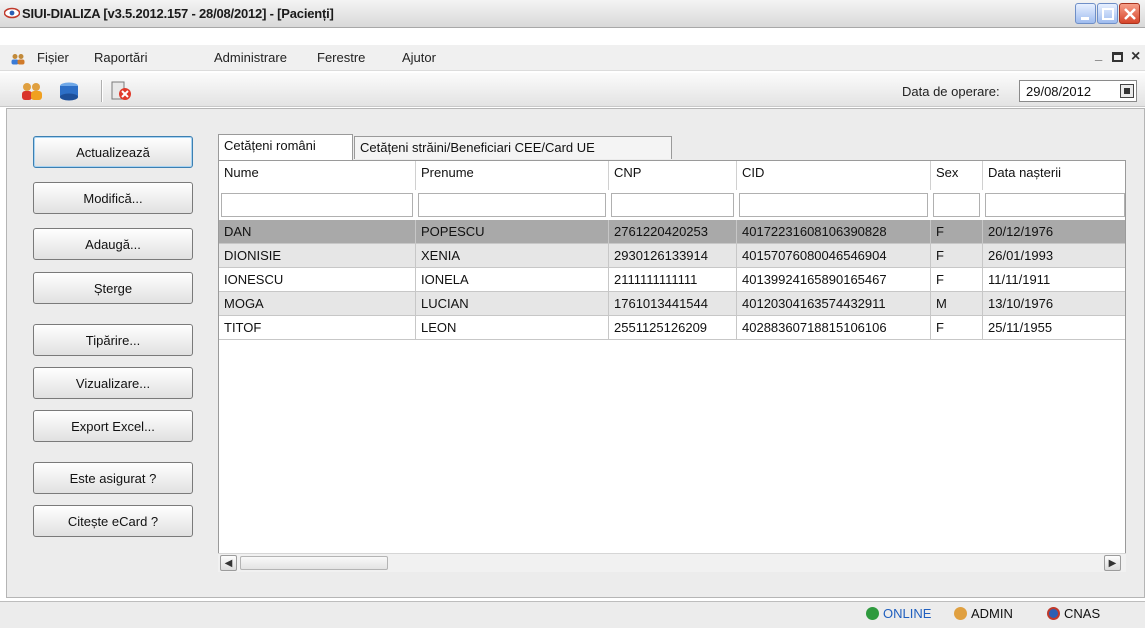 This screenshot has height=628, width=1145. What do you see at coordinates (673, 175) in the screenshot?
I see `column-header-cnp: CNP` at bounding box center [673, 175].